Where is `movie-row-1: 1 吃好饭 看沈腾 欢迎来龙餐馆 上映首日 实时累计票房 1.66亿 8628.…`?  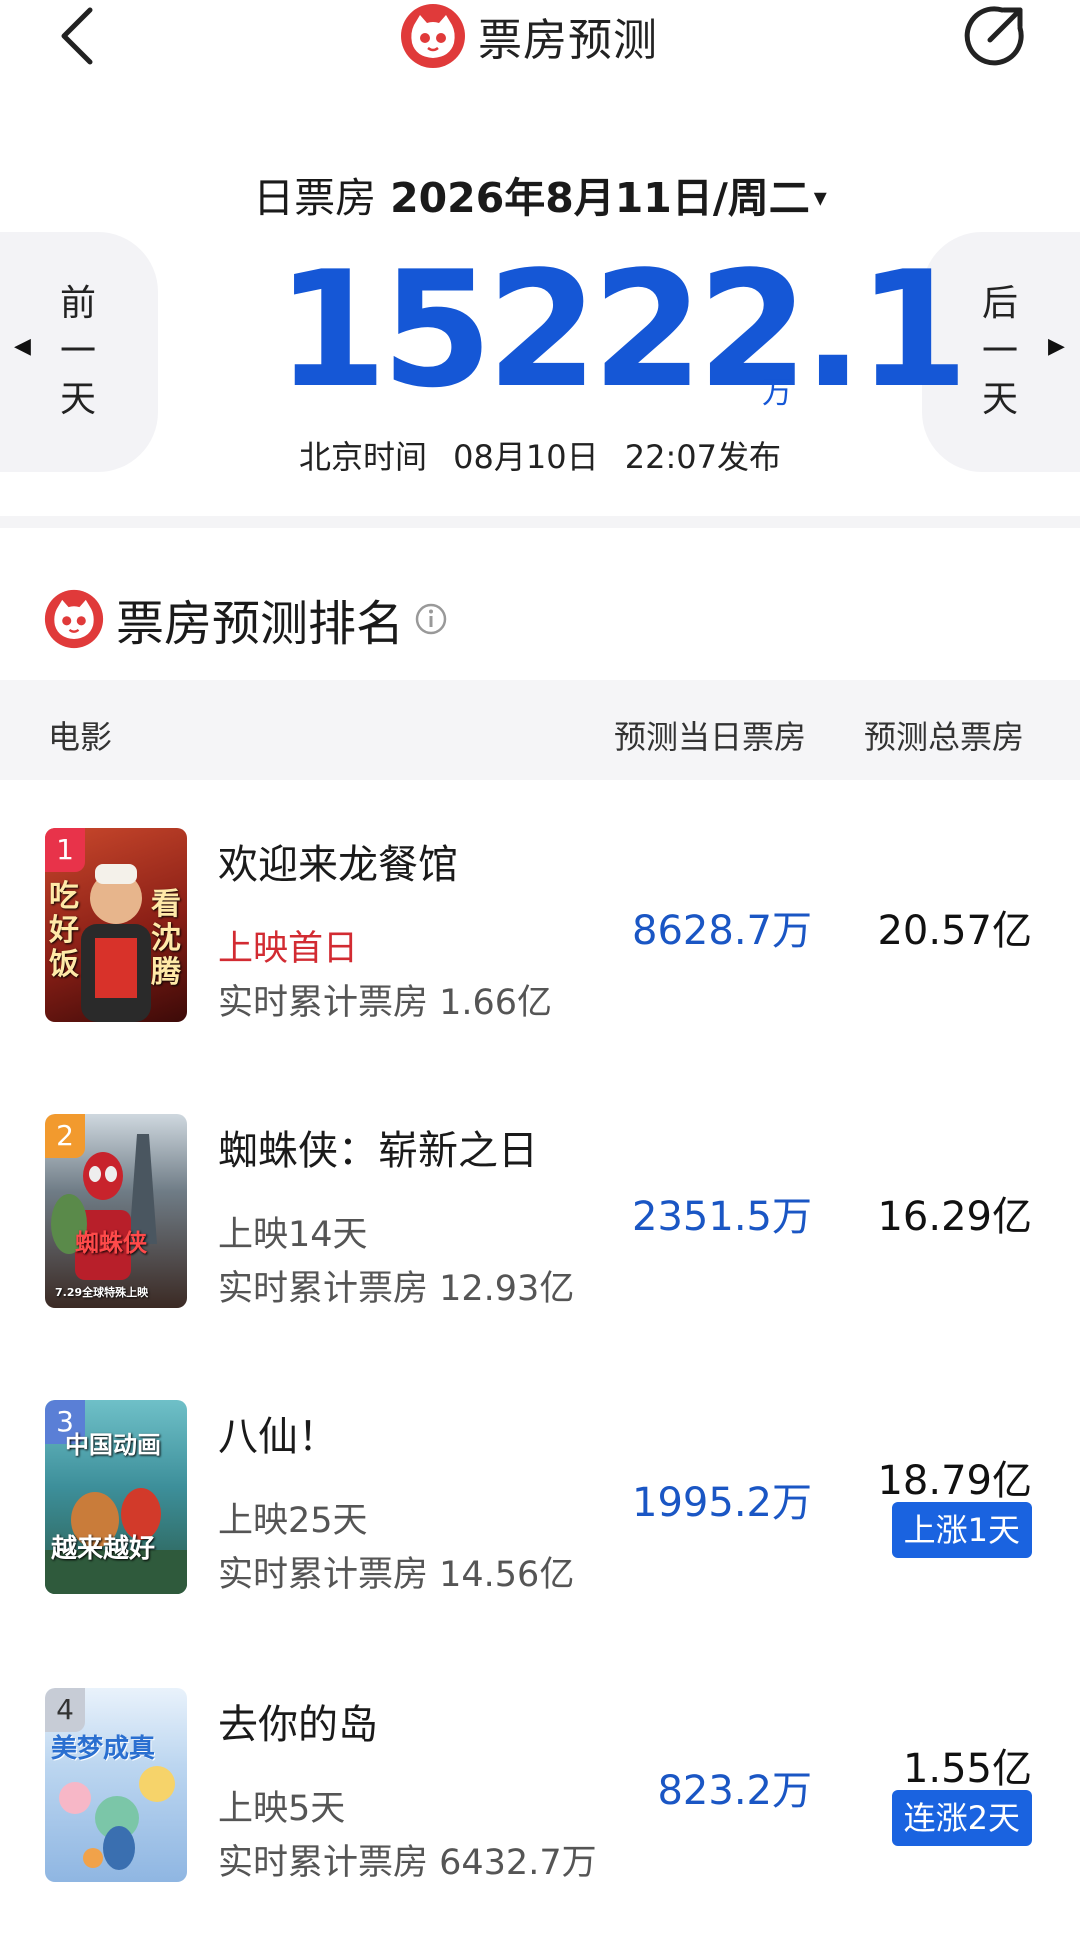
movie-row-1: 1 吃好饭 看沈腾 欢迎来龙餐馆 上映首日 实时累计票房 1.66亿 8628.… is located at coordinates (540, 938).